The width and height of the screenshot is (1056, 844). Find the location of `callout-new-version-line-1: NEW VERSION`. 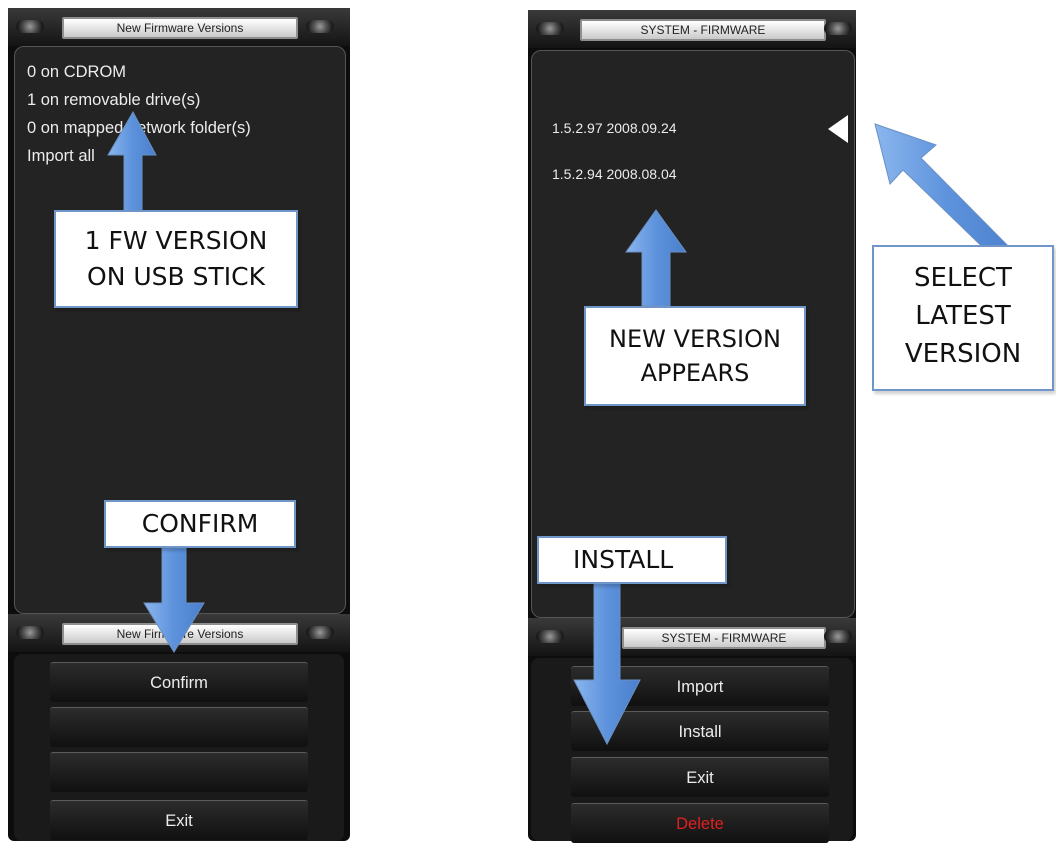

callout-new-version-line-1: NEW VERSION is located at coordinates (695, 339).